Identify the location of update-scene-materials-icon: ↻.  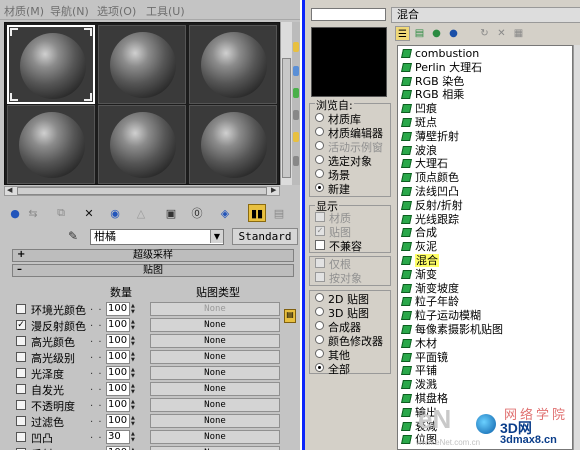
(484, 33).